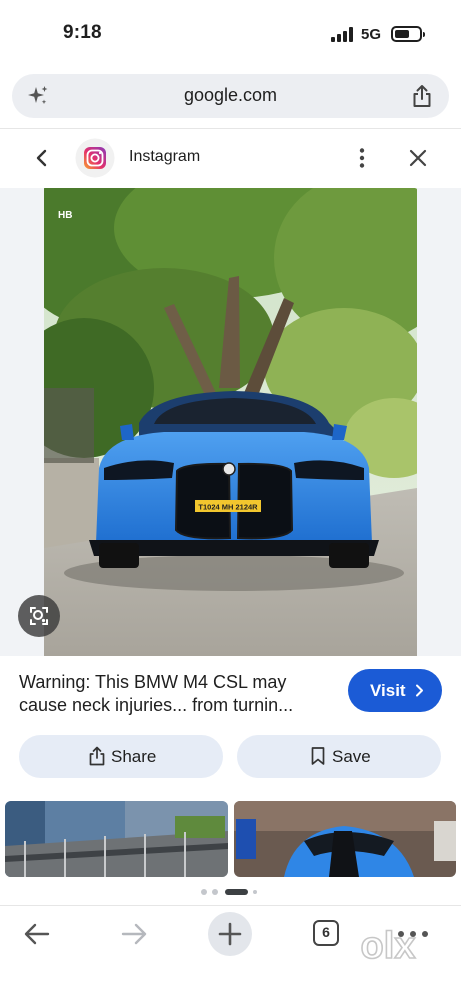 This screenshot has width=461, height=1000. What do you see at coordinates (134, 756) in the screenshot?
I see `share-label: Share` at bounding box center [134, 756].